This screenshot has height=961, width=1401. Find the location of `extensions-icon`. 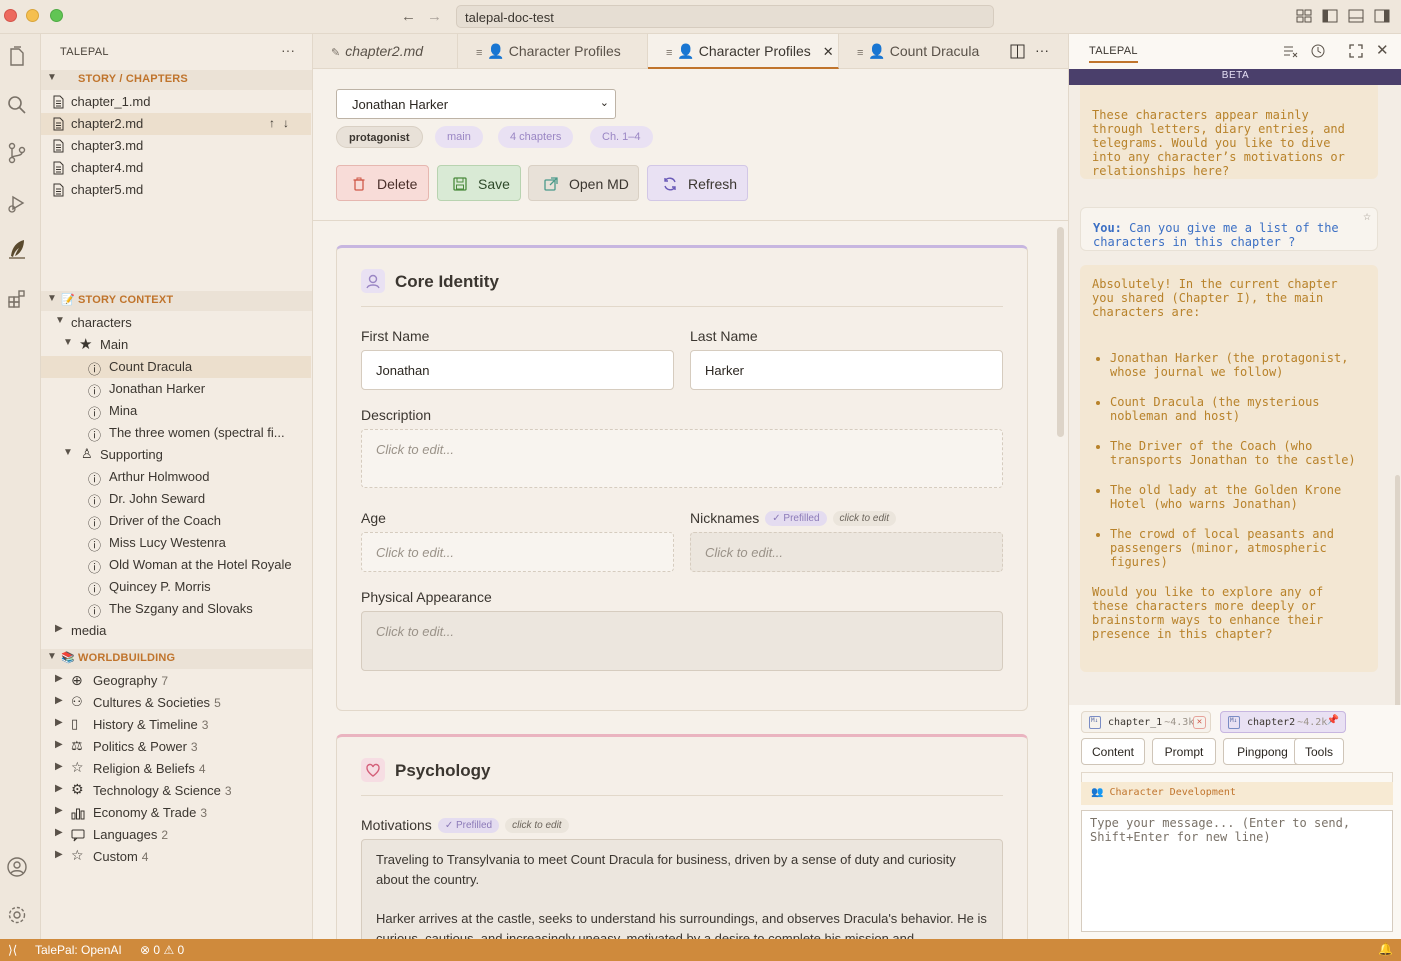

extensions-icon is located at coordinates (17, 299).